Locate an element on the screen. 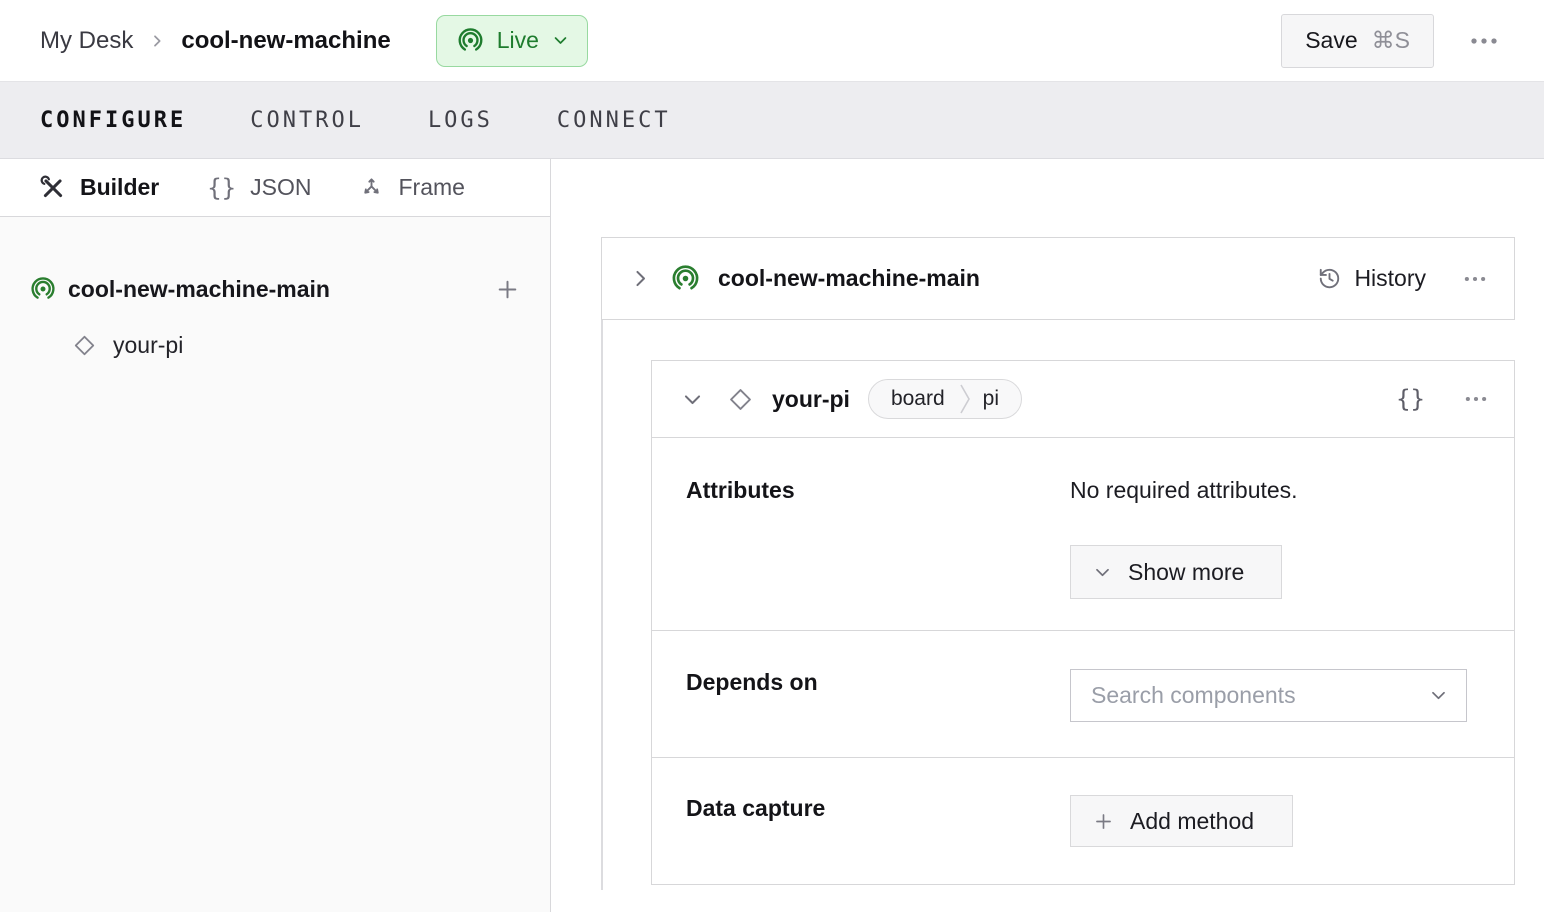  component-card-more-button is located at coordinates (1476, 399).